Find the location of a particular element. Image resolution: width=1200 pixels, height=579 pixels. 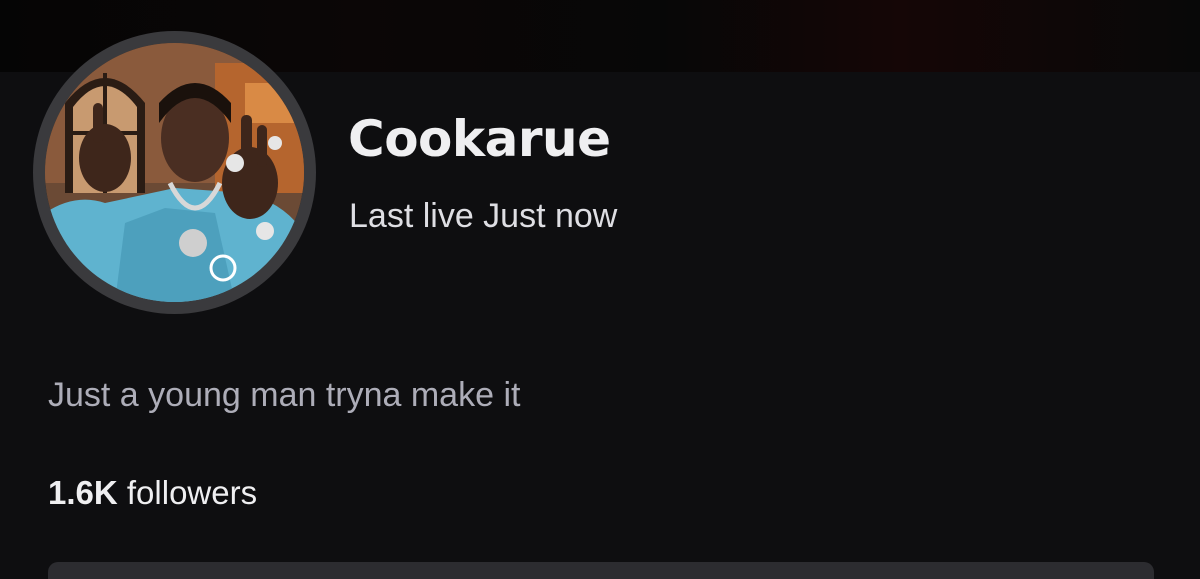

avatar-image is located at coordinates (174, 172).